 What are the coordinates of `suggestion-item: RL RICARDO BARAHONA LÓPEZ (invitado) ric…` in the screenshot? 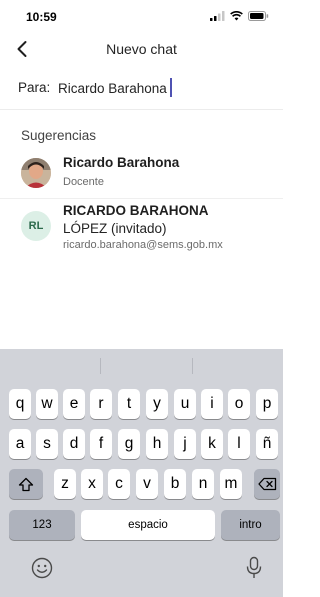 It's located at (141, 227).